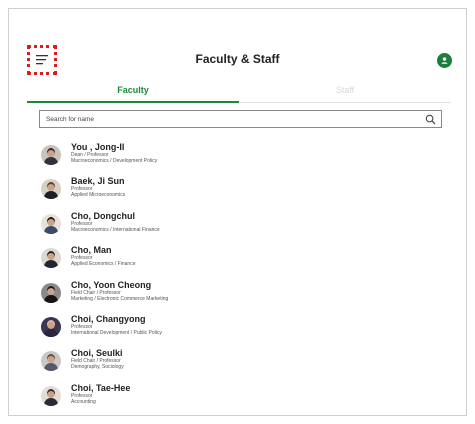  Describe the element at coordinates (115, 229) in the screenshot. I see `faculty-field: Macroeconomics / International Finance` at that location.